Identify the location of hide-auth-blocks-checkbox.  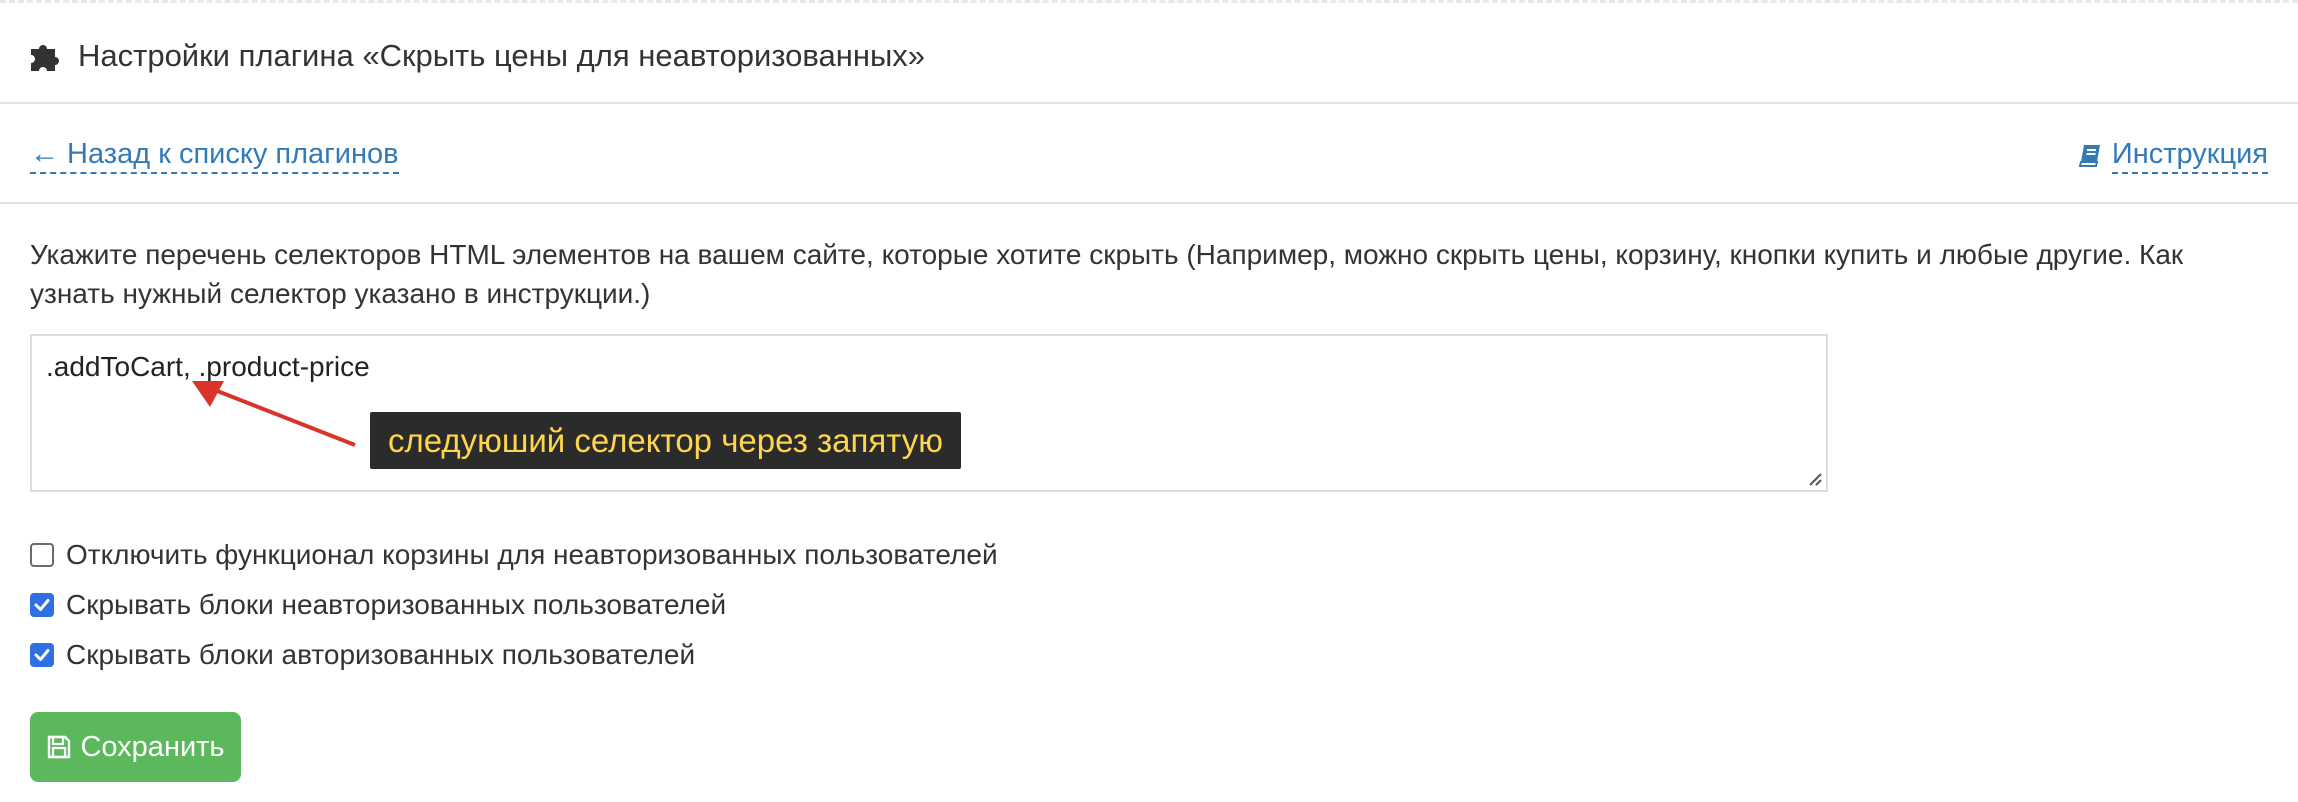
(42, 655).